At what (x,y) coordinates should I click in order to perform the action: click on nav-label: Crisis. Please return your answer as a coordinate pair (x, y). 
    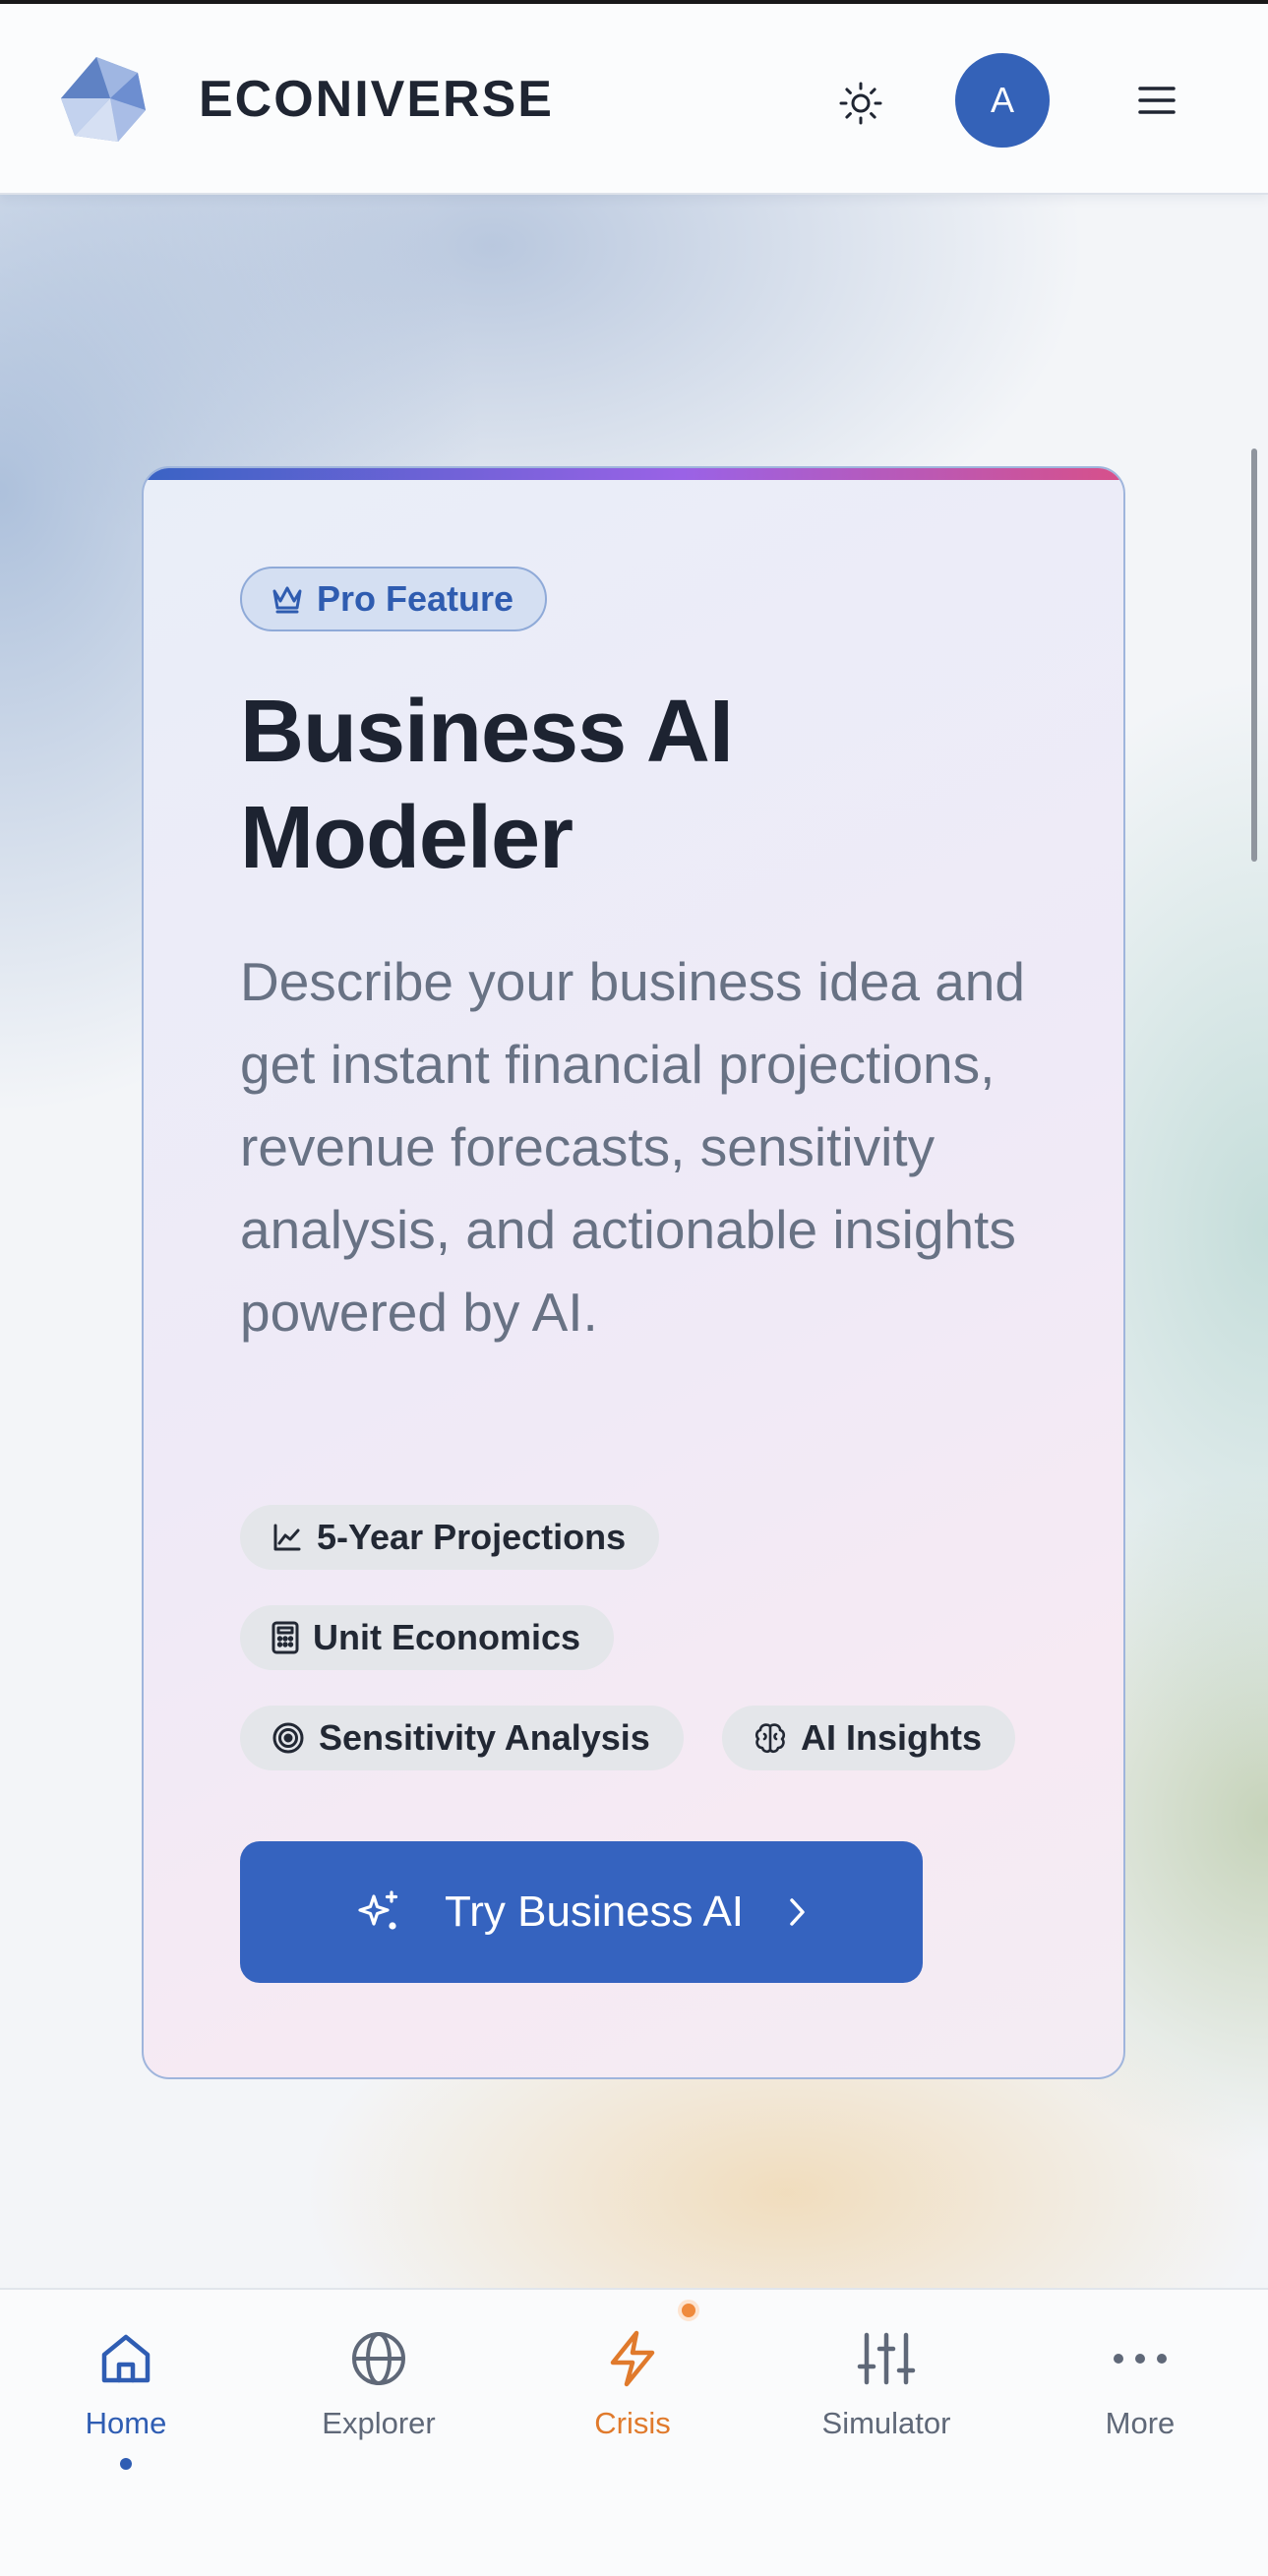
    Looking at the image, I should click on (632, 2423).